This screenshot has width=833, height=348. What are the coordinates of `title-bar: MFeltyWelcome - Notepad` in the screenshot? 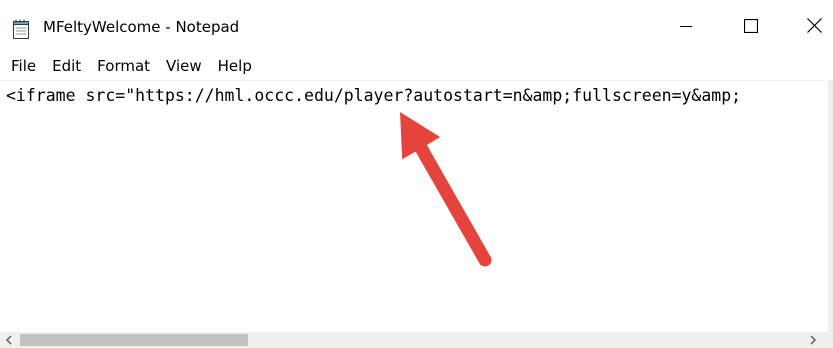 It's located at (416, 26).